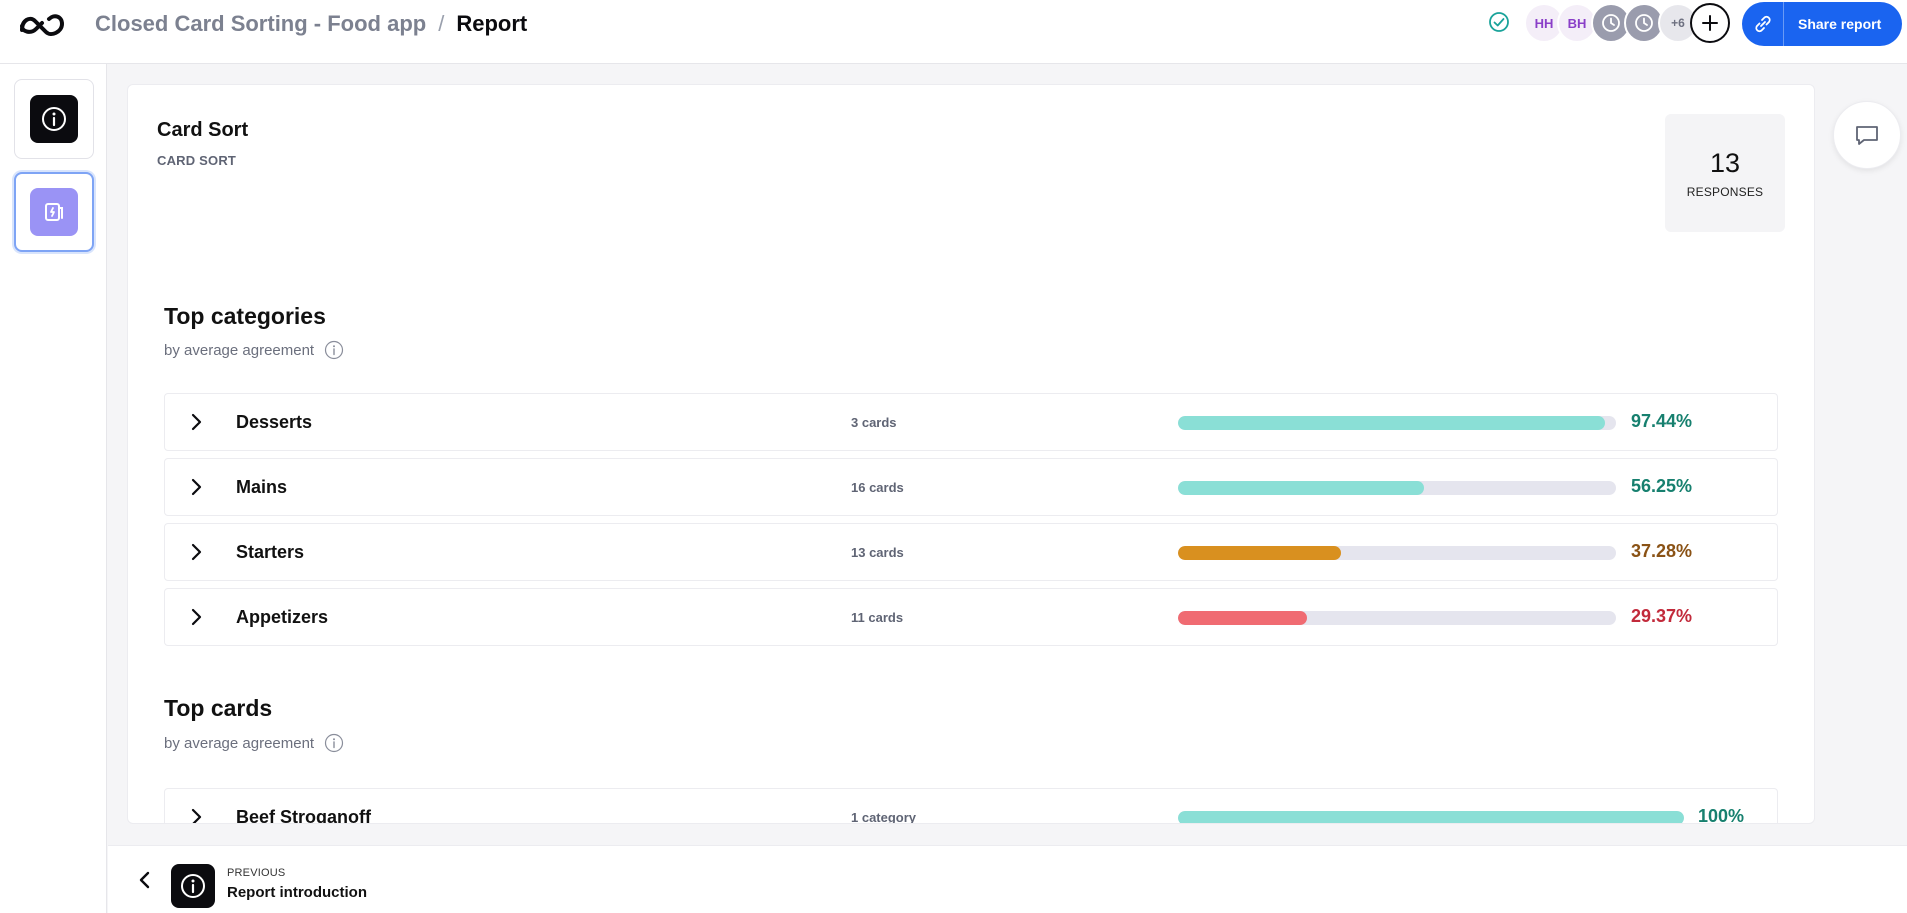  What do you see at coordinates (1721, 815) in the screenshot?
I see `agreement-percent: 100%` at bounding box center [1721, 815].